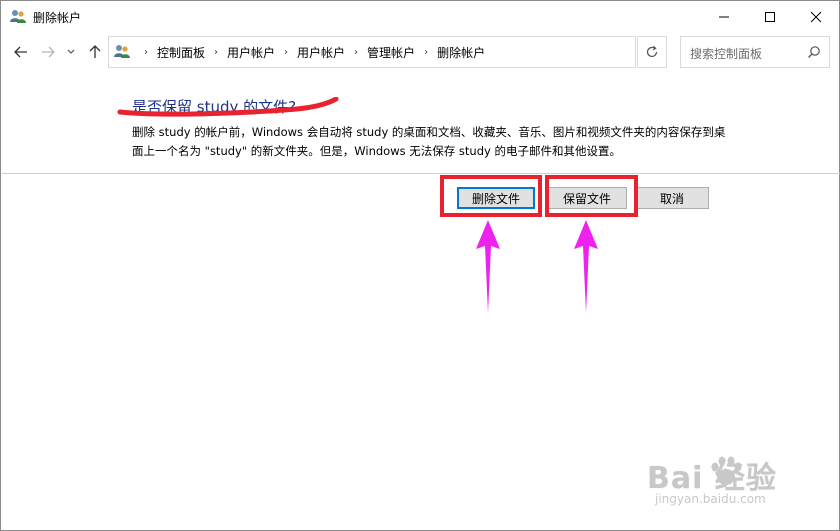 This screenshot has height=531, width=840. I want to click on window-title: 删除帐户, so click(57, 18).